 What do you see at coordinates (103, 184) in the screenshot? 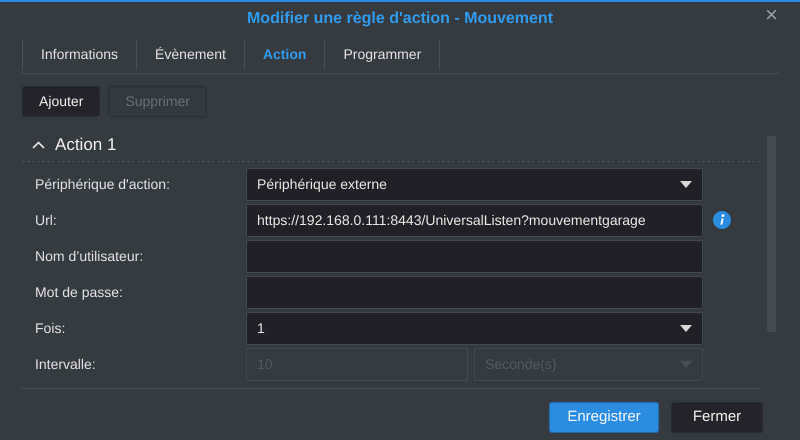
I see `field-label: Périphérique d'action:` at bounding box center [103, 184].